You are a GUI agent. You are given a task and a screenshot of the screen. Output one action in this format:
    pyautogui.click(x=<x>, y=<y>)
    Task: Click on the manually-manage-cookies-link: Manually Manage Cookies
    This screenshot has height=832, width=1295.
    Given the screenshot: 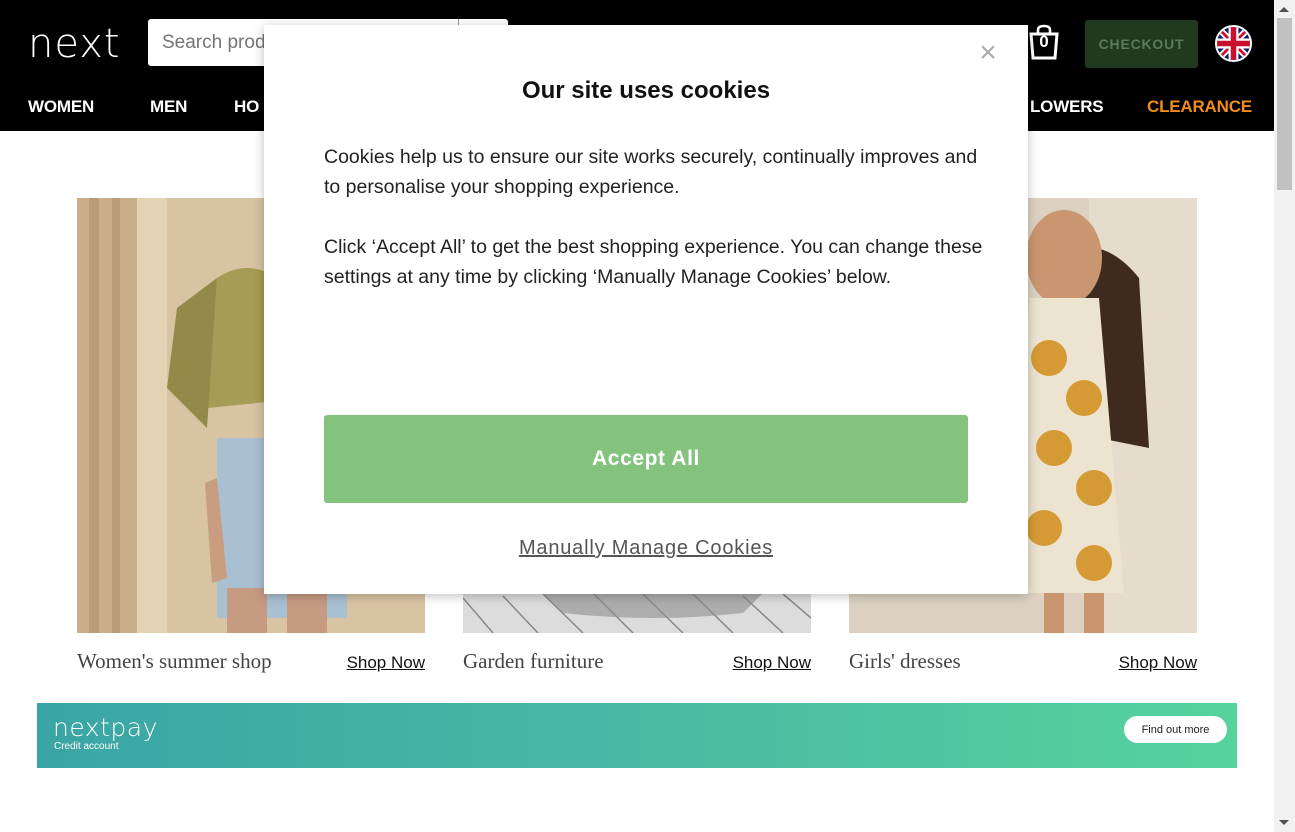 What is the action you would take?
    pyautogui.click(x=646, y=548)
    